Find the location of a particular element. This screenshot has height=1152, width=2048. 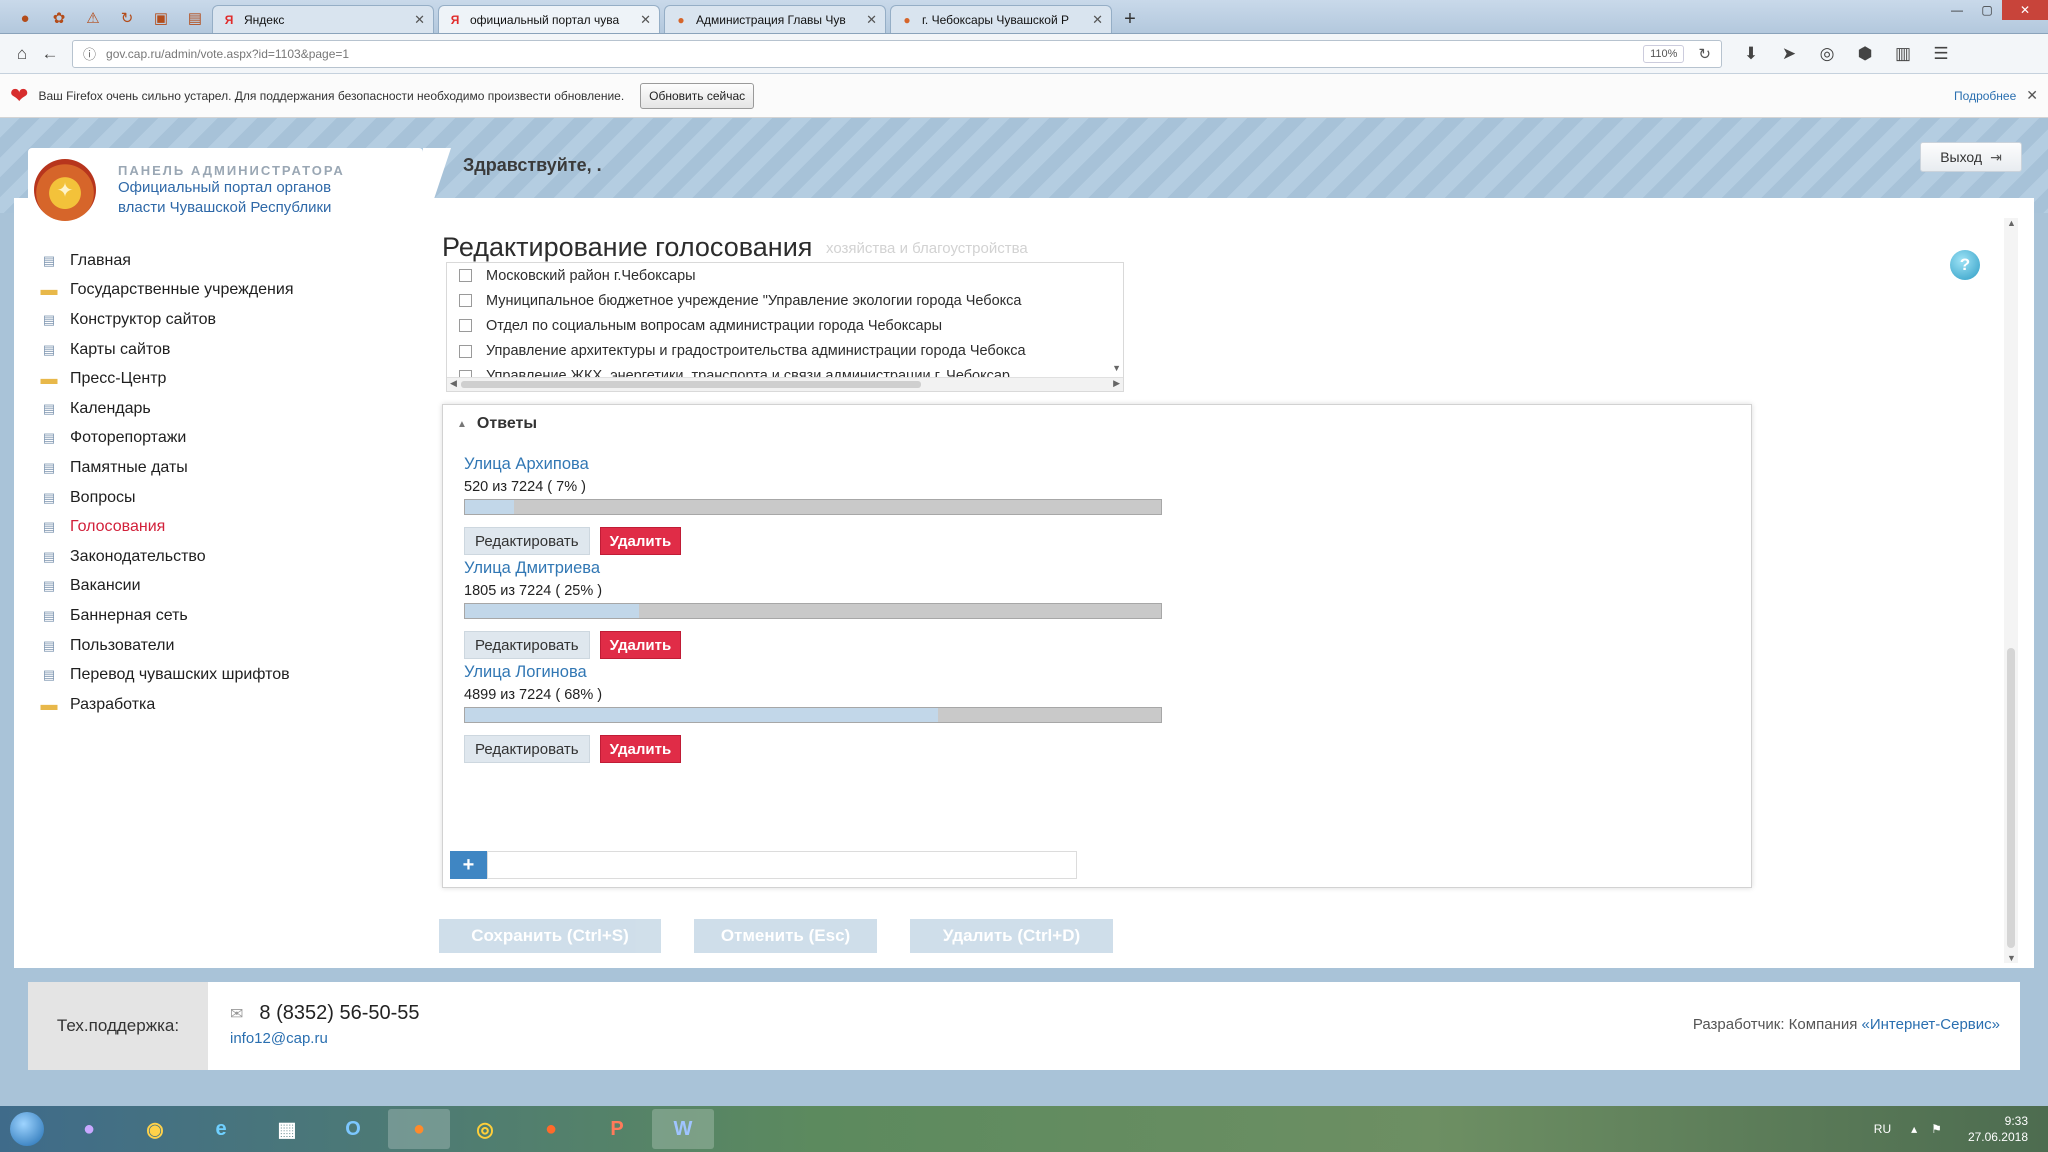

horizontal-scrollbar: ◀ ▶ is located at coordinates (785, 384).